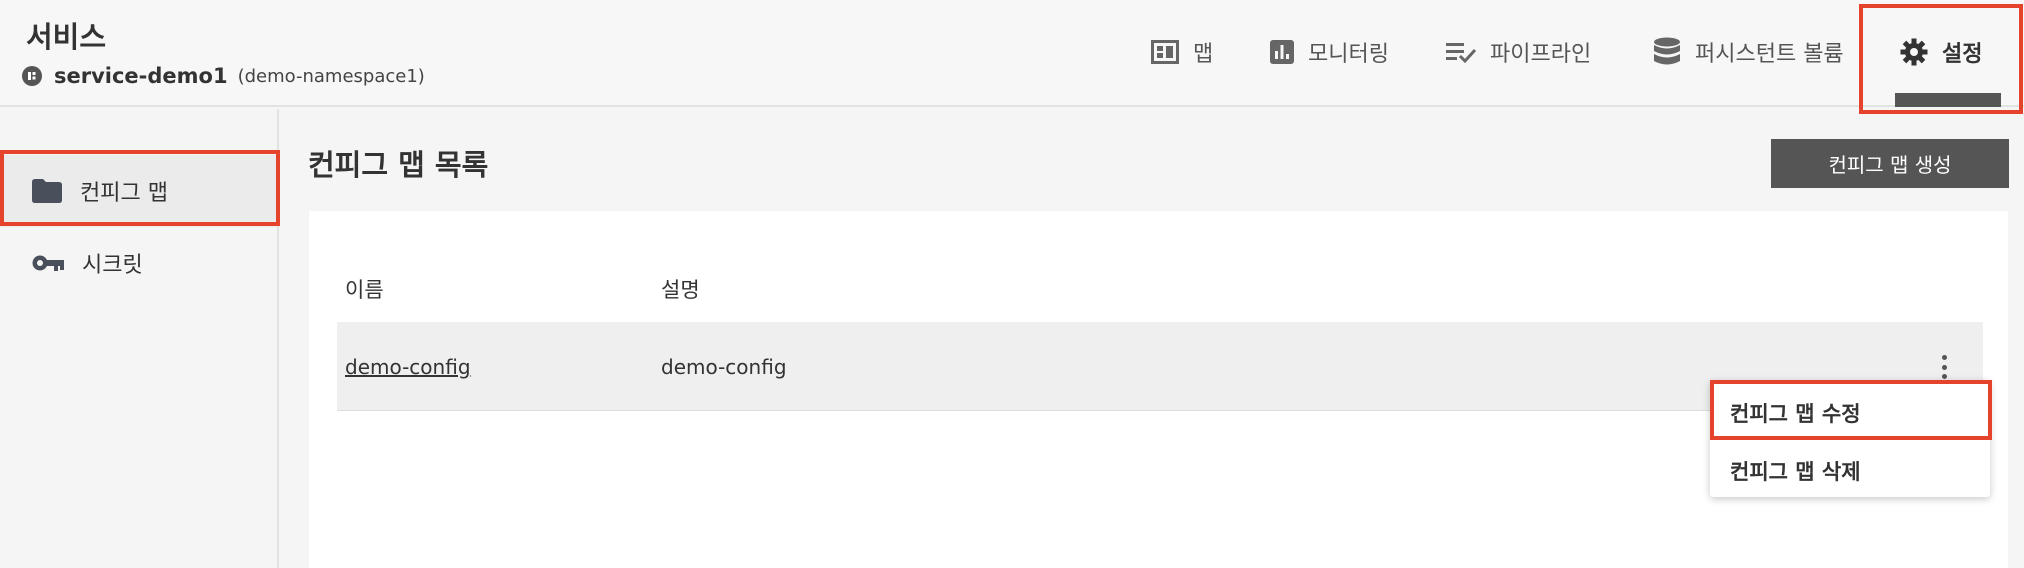 Image resolution: width=2024 pixels, height=568 pixels. What do you see at coordinates (48, 263) in the screenshot?
I see `key-icon` at bounding box center [48, 263].